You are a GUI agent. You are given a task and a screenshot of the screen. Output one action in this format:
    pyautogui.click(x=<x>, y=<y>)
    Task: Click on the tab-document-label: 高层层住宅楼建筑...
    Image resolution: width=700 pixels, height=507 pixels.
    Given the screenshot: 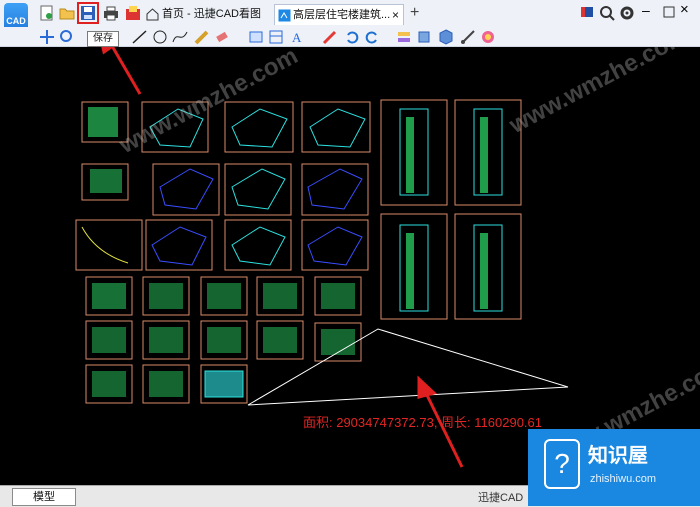 What is the action you would take?
    pyautogui.click(x=342, y=15)
    